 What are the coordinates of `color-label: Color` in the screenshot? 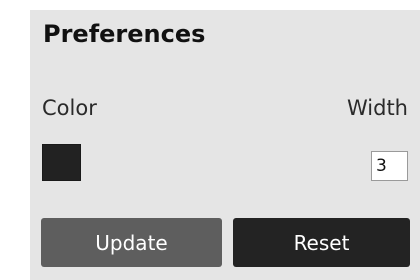 It's located at (69, 108).